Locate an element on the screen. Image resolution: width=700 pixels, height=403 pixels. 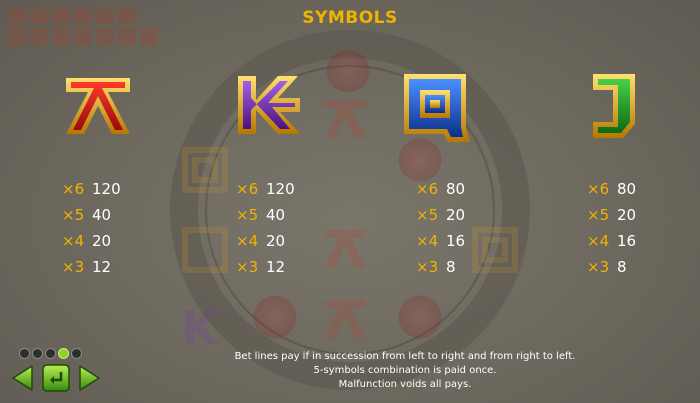
return-icon is located at coordinates (56, 378).